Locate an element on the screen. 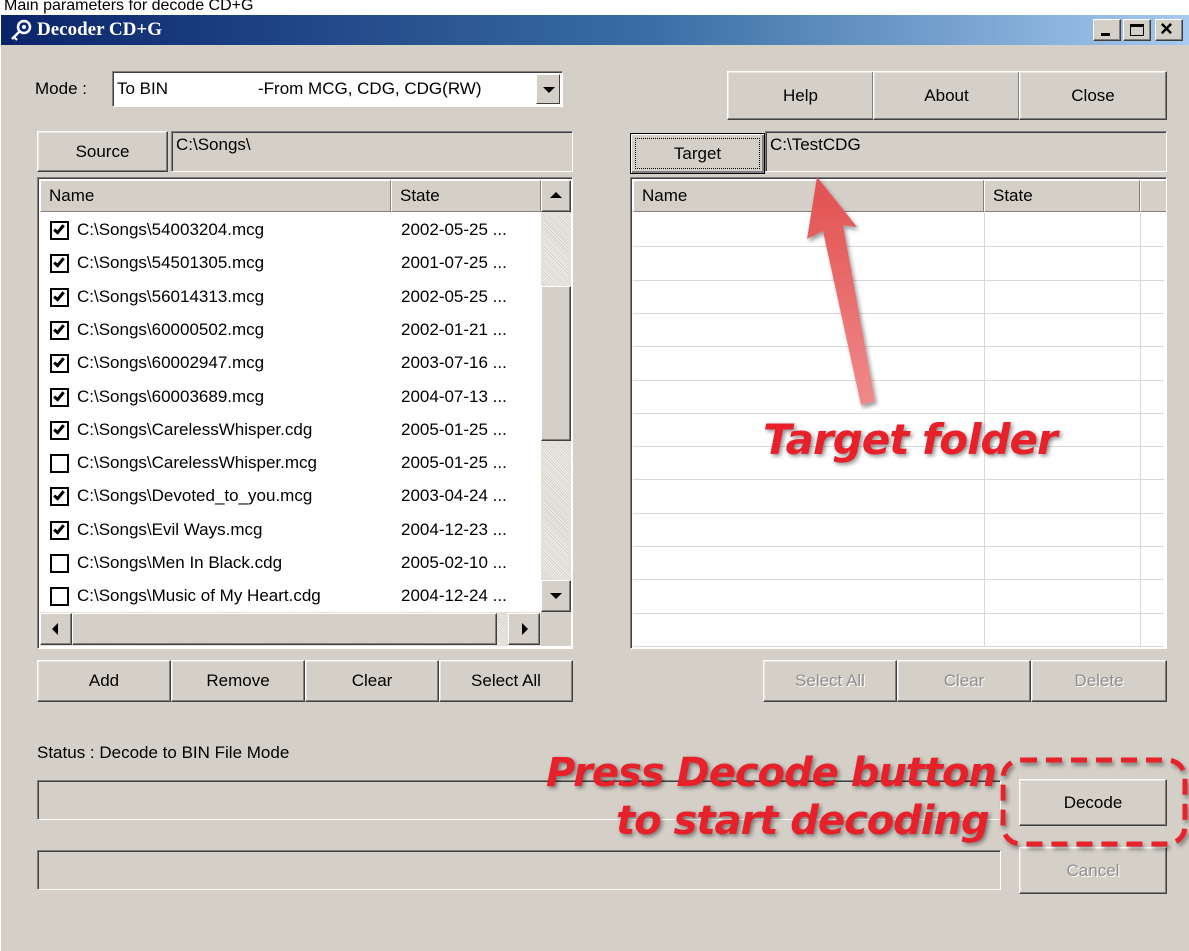  target-select-all-button: Select All is located at coordinates (830, 681).